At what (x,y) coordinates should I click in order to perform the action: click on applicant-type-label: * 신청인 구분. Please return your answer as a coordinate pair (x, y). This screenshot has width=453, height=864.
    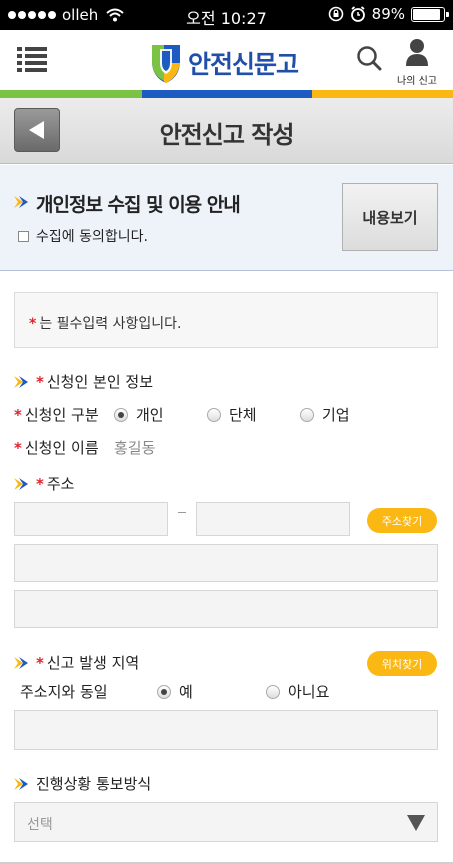
    Looking at the image, I should click on (56, 414).